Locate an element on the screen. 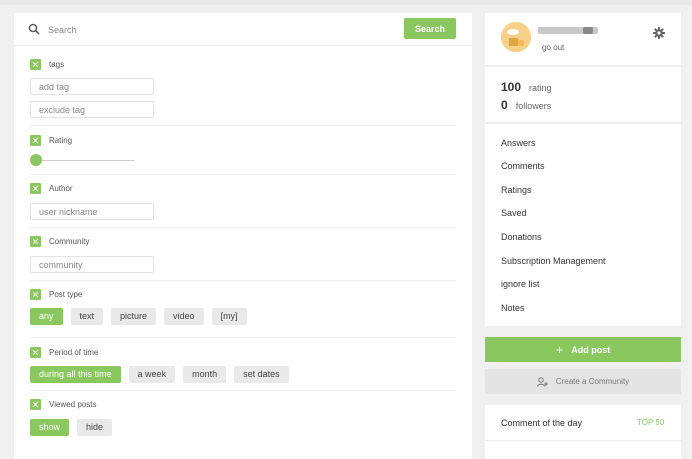  profile-card: go out is located at coordinates (583, 39).